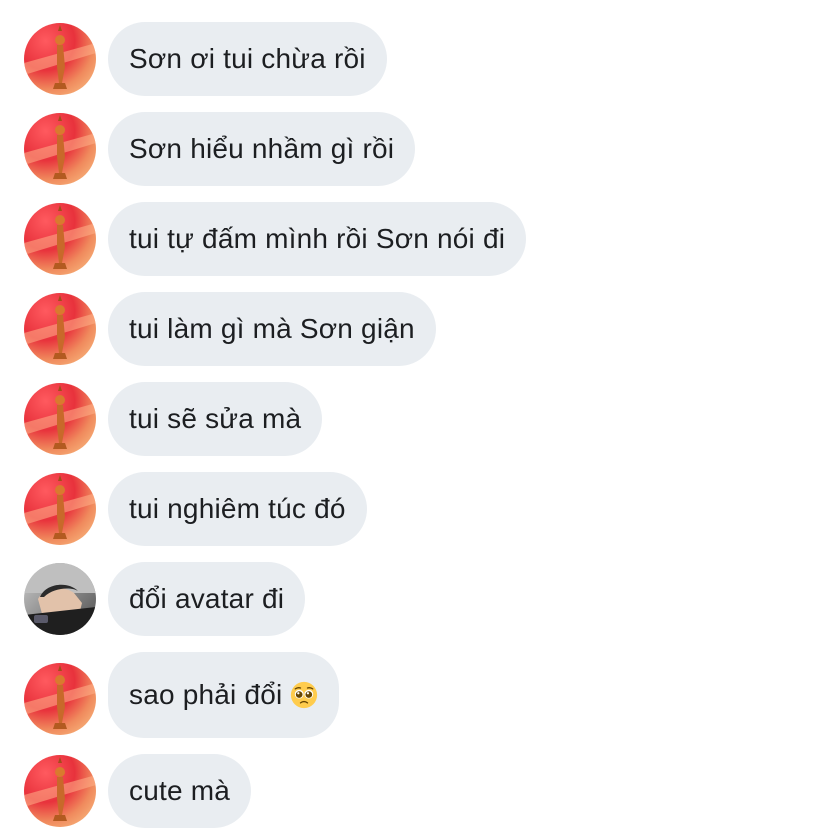  Describe the element at coordinates (414, 509) in the screenshot. I see `message-row: tui nghiêm túc đó` at that location.